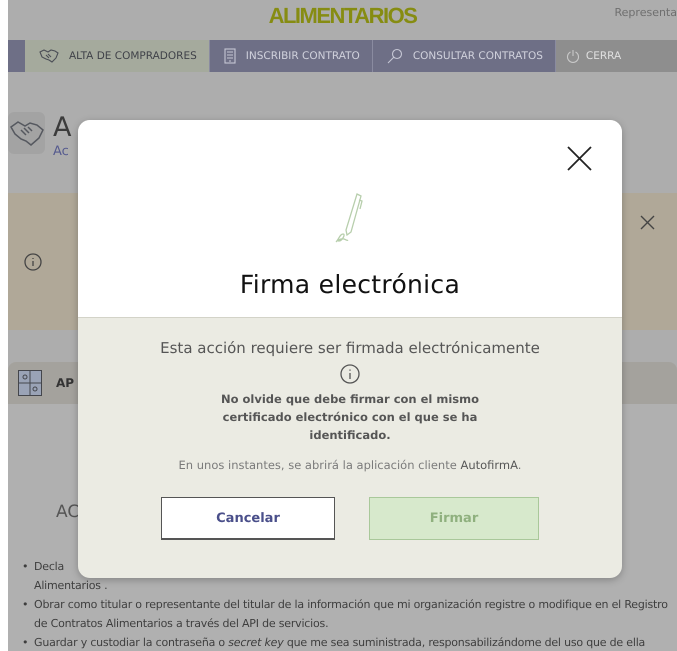 The width and height of the screenshot is (677, 651). Describe the element at coordinates (350, 348) in the screenshot. I see `dialog-message: Esta acción requiere ser firmada electrónicamente` at that location.